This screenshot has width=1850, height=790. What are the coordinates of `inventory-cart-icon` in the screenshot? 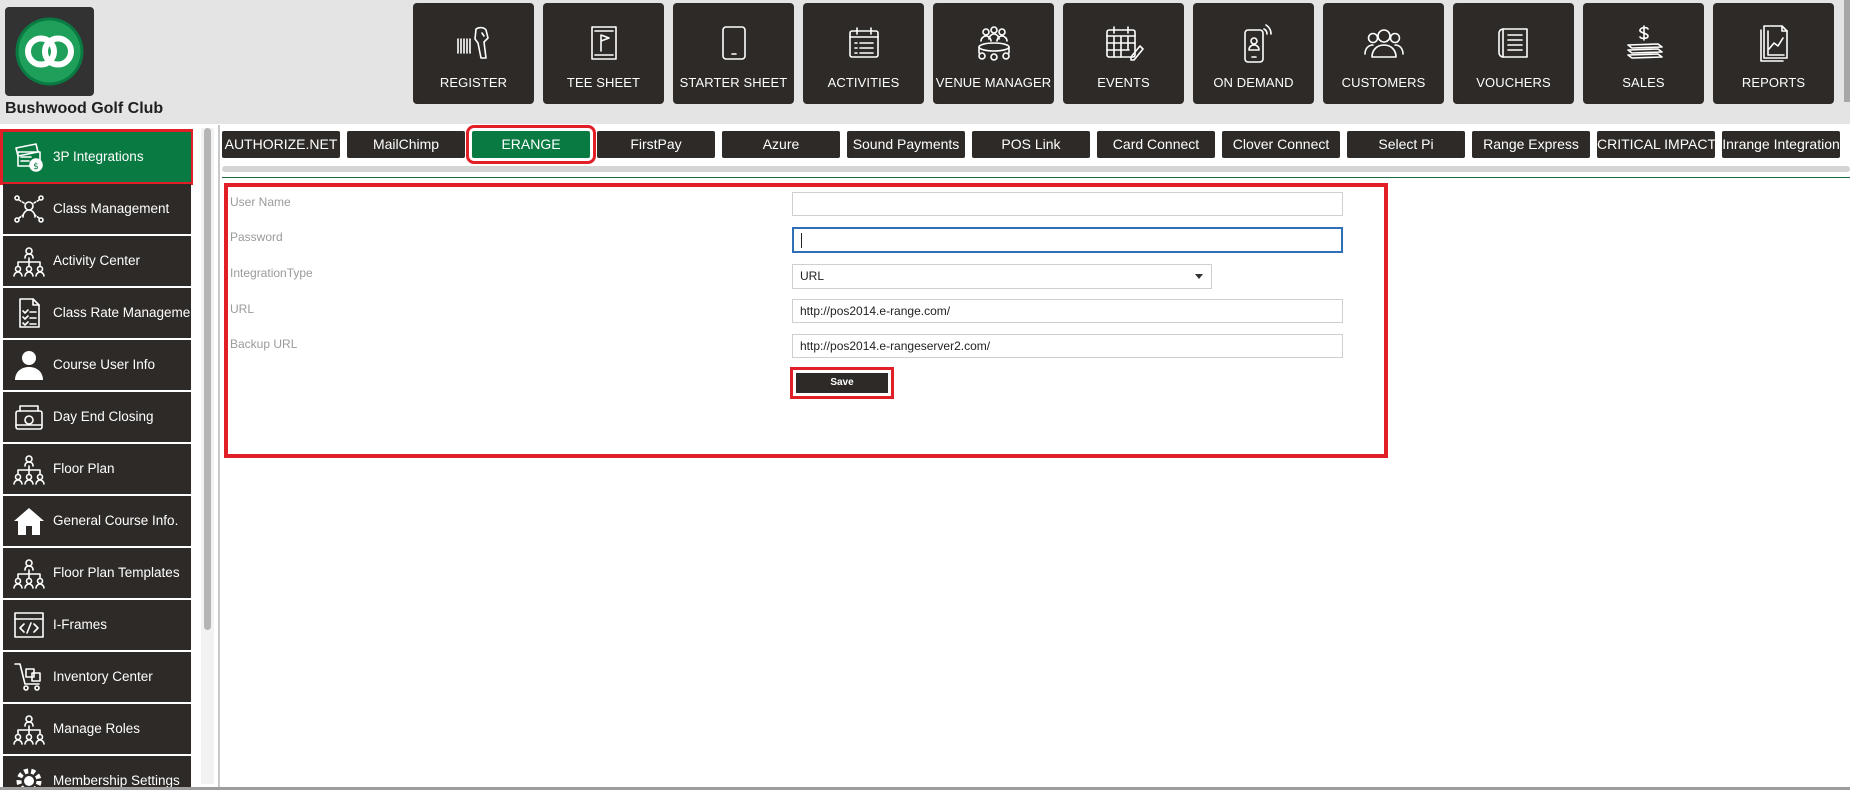 It's located at (29, 677).